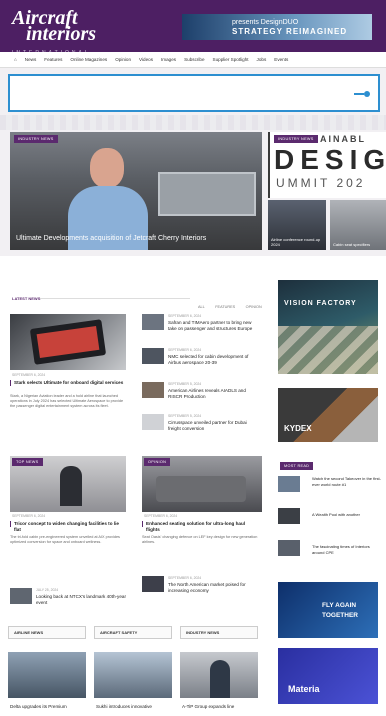  I want to click on opinion-marker, so click(142, 524).